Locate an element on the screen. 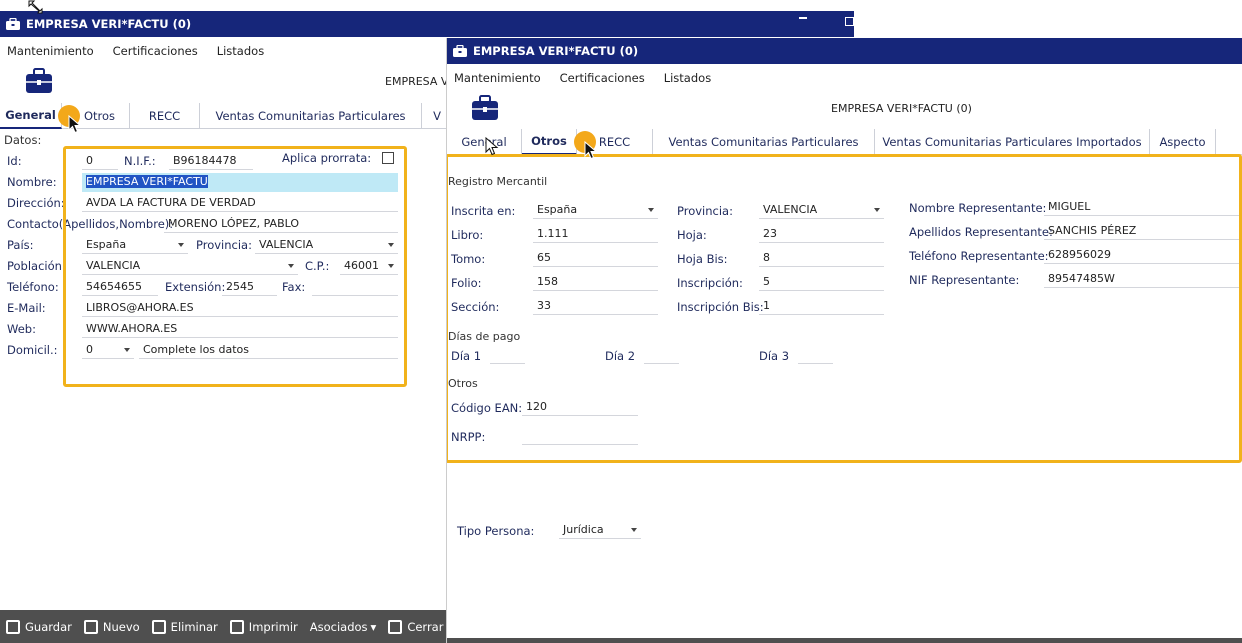 This screenshot has height=643, width=1242. front-header-text: EMPRESA VERI*FACTU (0) is located at coordinates (901, 108).